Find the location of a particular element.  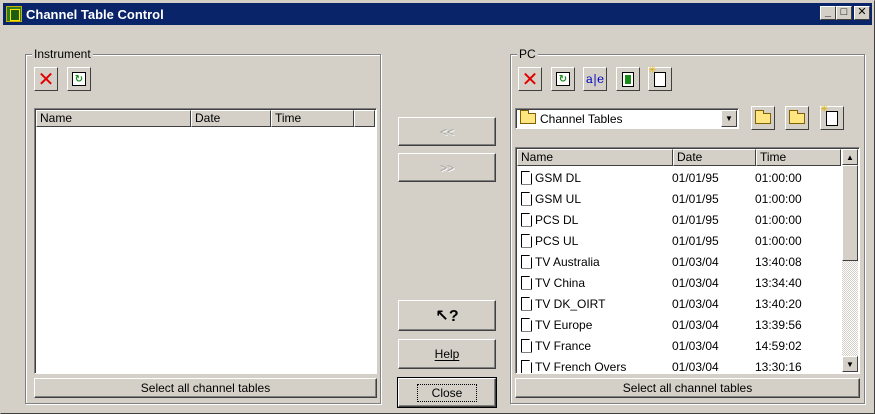

edit-table-icon is located at coordinates (628, 79).